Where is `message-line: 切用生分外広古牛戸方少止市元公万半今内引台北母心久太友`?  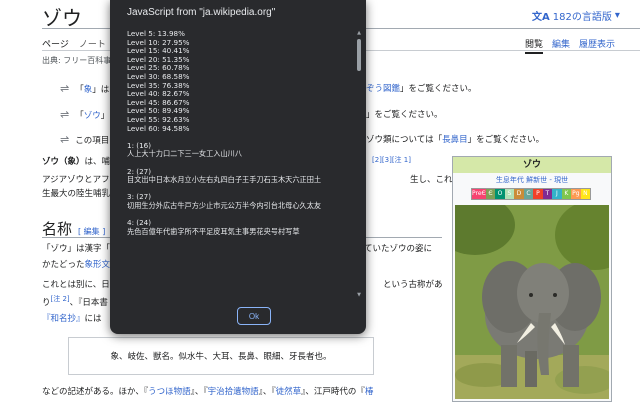
message-line: 切用生分外広古牛戸方少止市元公万半今内引台北母心久太友 is located at coordinates (224, 205).